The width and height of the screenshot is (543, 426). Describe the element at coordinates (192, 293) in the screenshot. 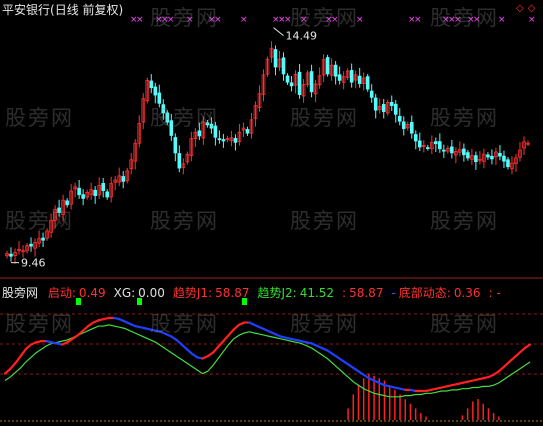

I see `indicator-legend-item: 趋势J1:` at that location.